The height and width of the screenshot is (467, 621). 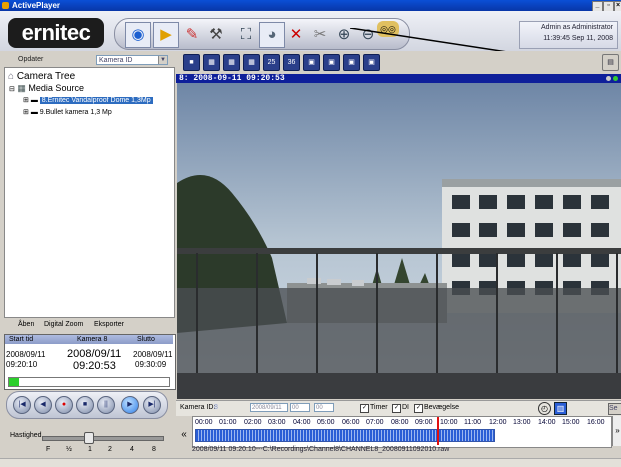 I want to click on channel-timestamp: 8: 2008-09-11 09:20:53, so click(x=232, y=78).